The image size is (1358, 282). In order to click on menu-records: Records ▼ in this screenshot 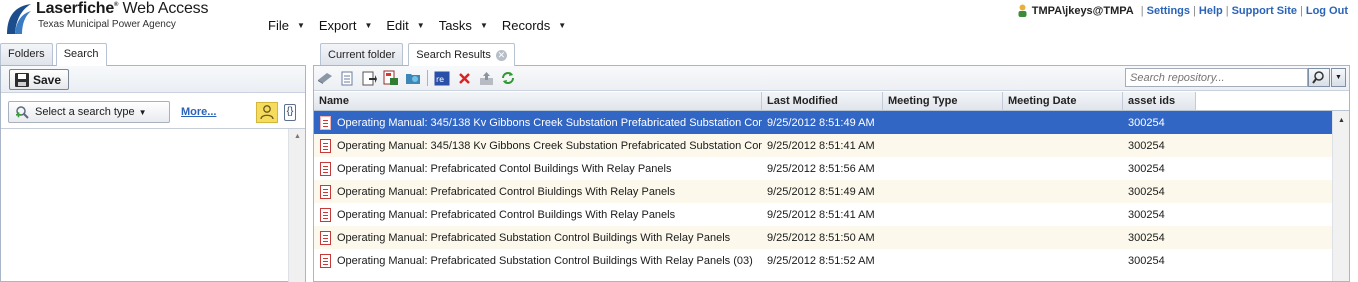, I will do `click(534, 25)`.